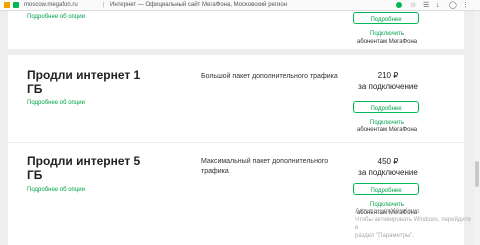  Describe the element at coordinates (16, 5) in the screenshot. I see `site-favicon` at that location.